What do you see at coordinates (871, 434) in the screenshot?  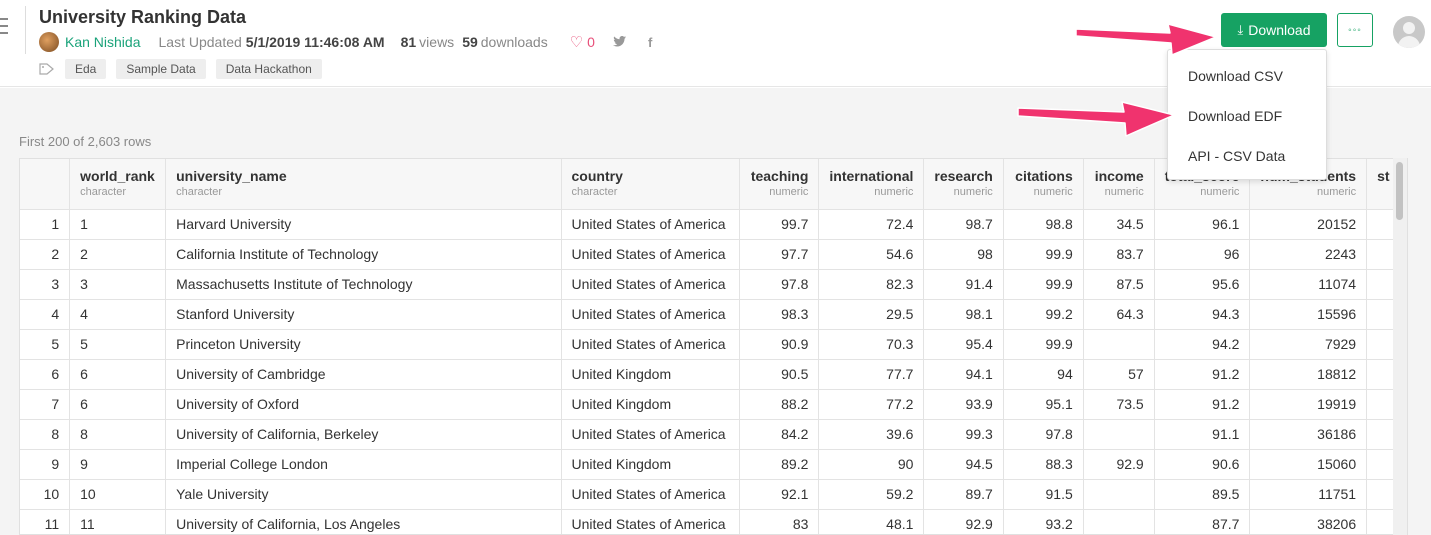 I see `table-cell: 39.6` at bounding box center [871, 434].